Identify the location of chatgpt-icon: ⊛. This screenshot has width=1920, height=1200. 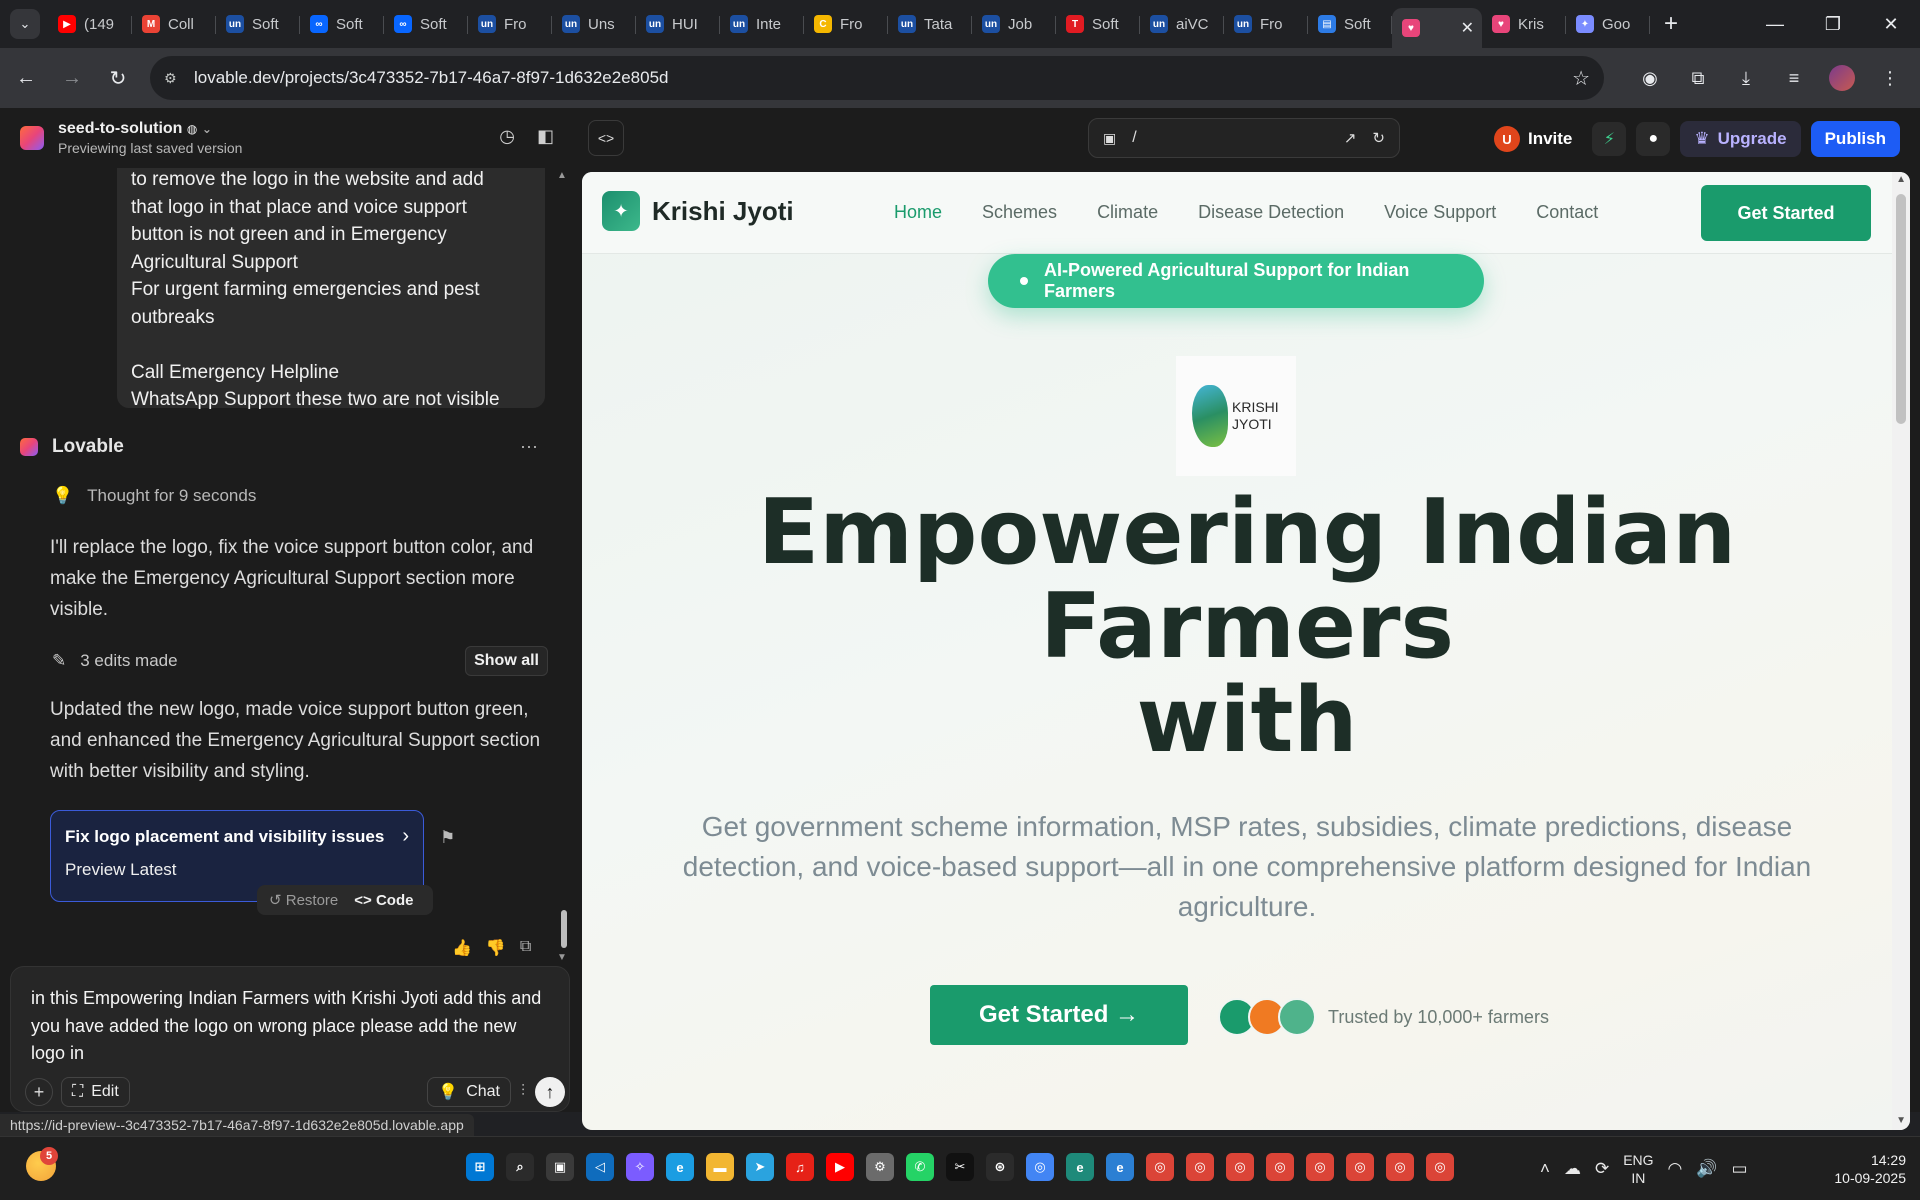
(1000, 1167).